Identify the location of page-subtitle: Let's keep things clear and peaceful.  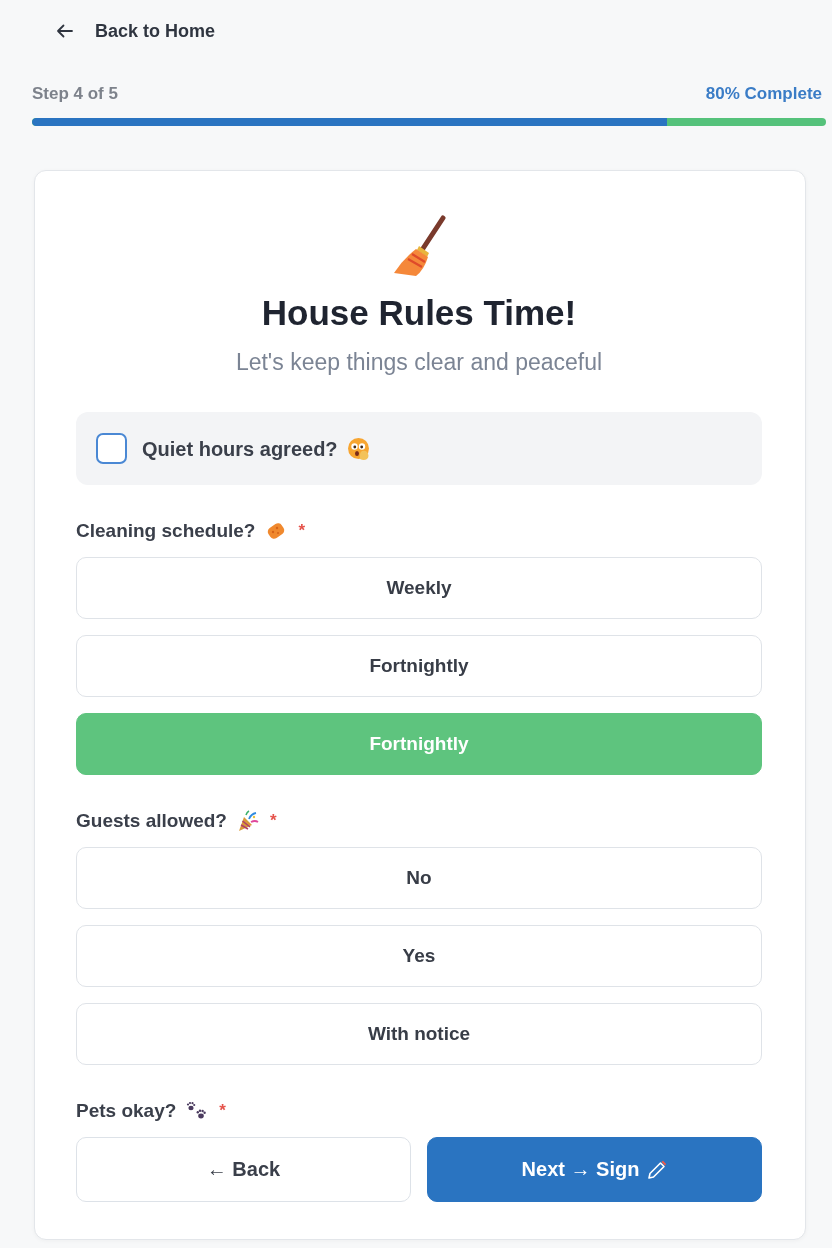
(419, 362).